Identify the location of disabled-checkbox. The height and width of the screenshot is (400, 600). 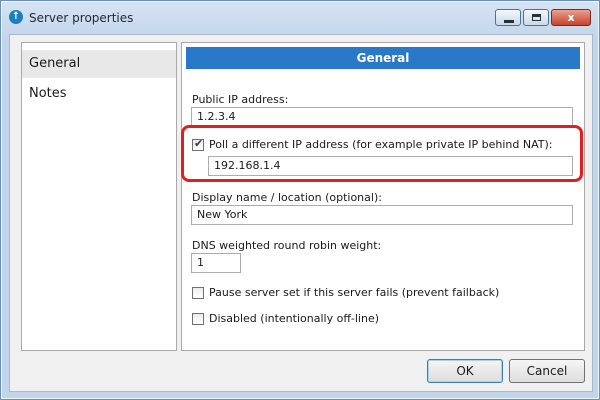
(198, 319).